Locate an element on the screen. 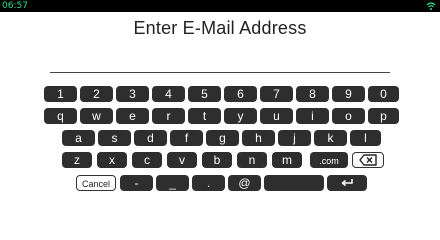  enter-key is located at coordinates (347, 183).